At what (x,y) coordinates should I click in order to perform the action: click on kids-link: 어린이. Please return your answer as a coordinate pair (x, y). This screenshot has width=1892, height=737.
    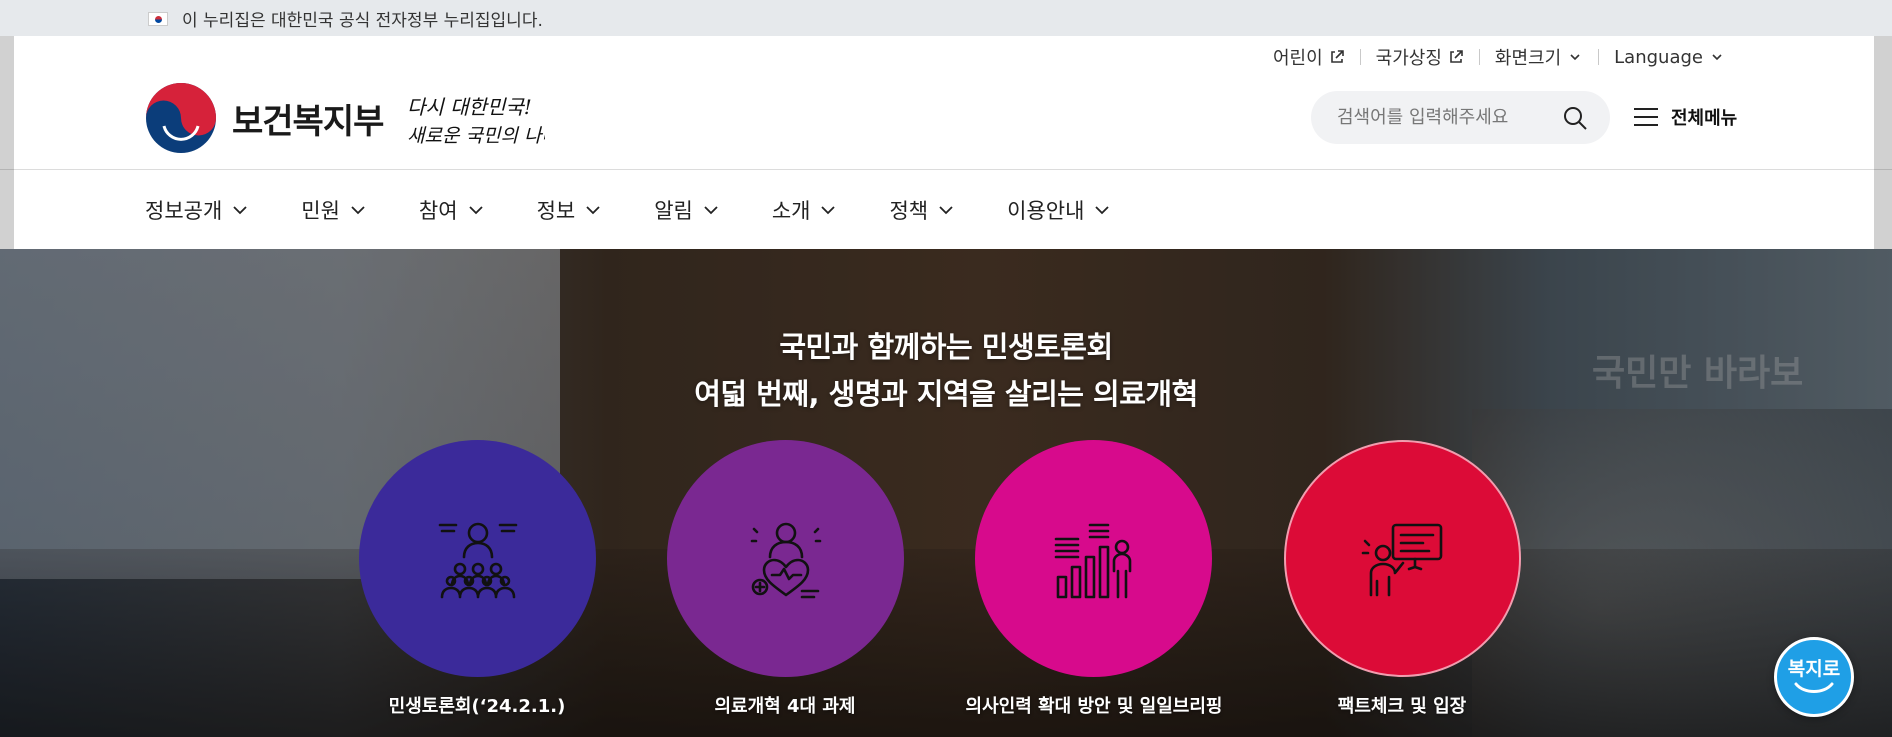
    Looking at the image, I should click on (1309, 57).